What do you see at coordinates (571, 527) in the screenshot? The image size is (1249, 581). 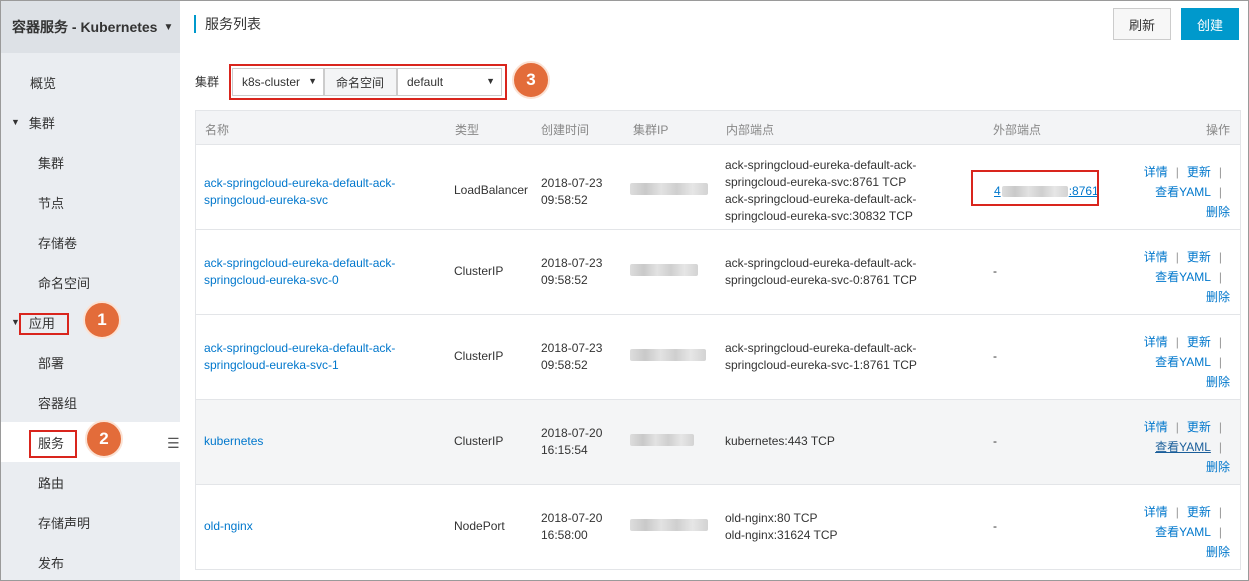 I see `created-time: 2018-07-20 16:58:00` at bounding box center [571, 527].